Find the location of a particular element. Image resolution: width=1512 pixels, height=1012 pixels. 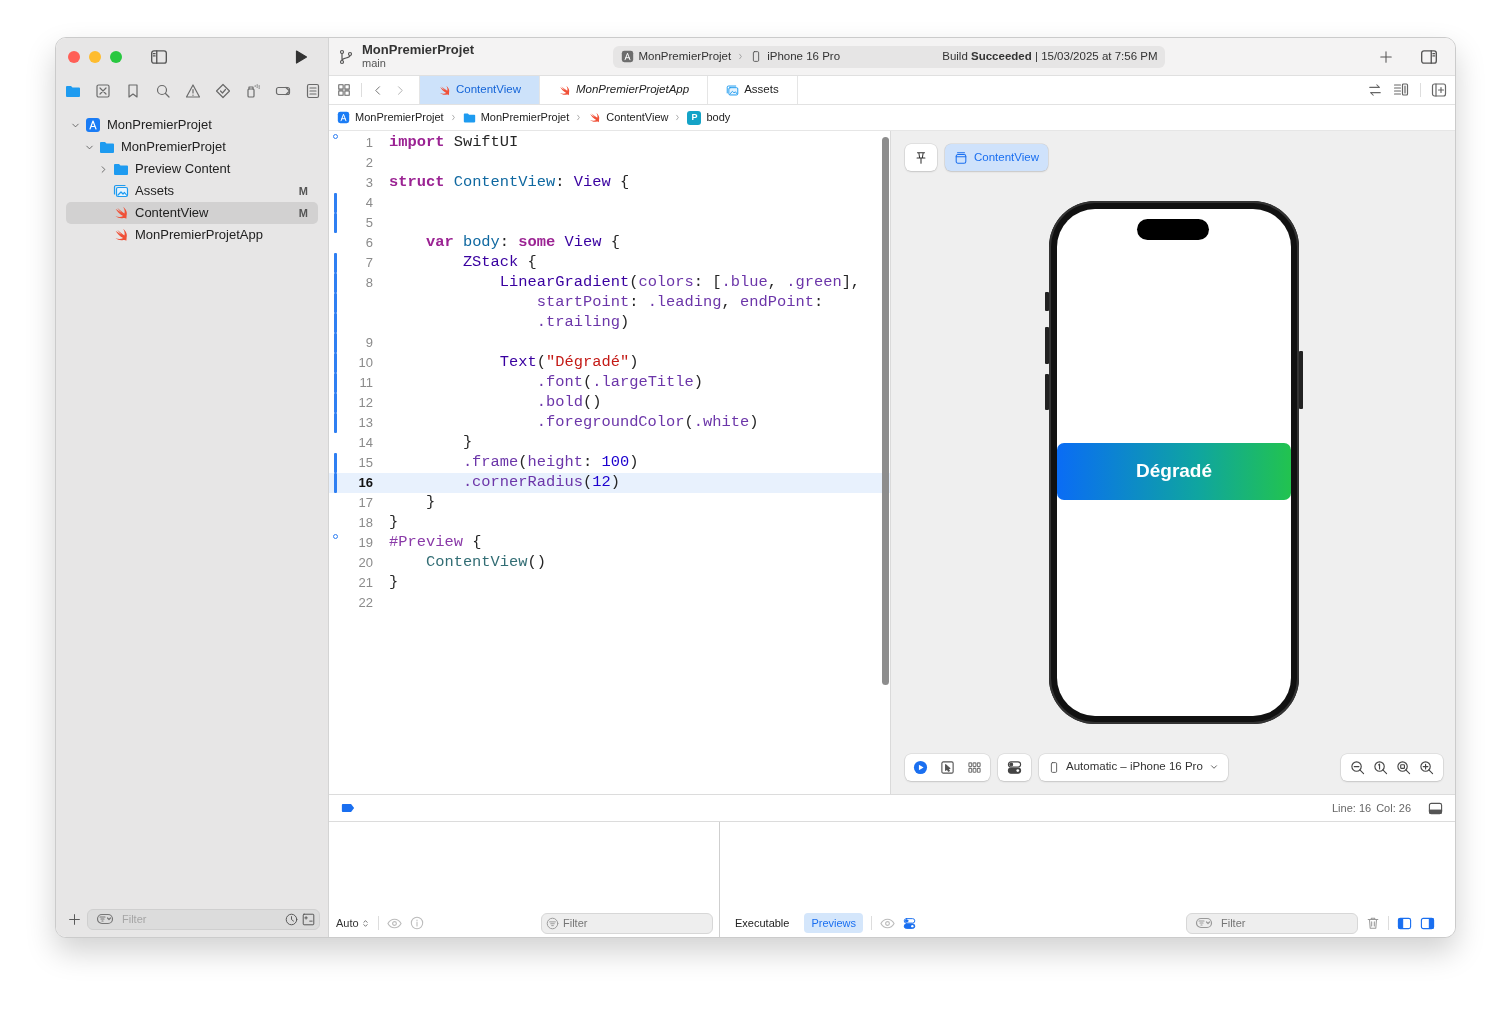

chevron-down-icon is located at coordinates (1213, 767).